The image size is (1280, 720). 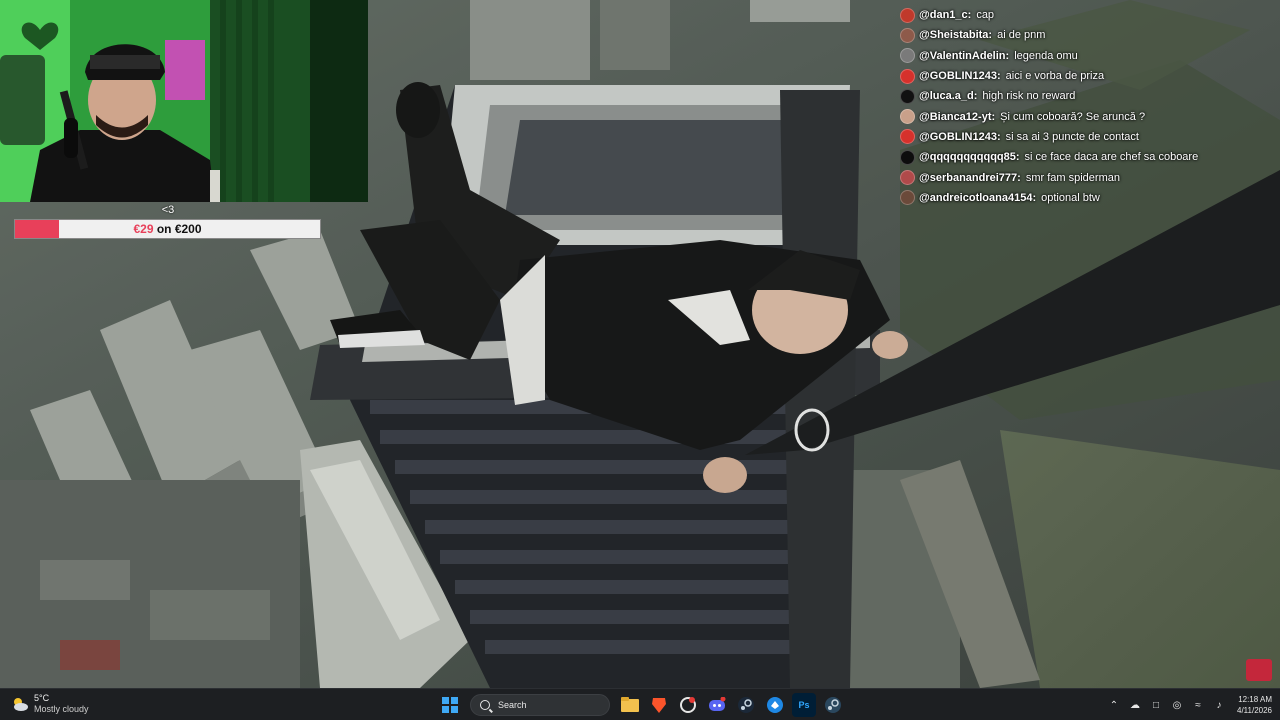 I want to click on chat-message: @Sheistabita: ai de pnm, so click(x=1085, y=35).